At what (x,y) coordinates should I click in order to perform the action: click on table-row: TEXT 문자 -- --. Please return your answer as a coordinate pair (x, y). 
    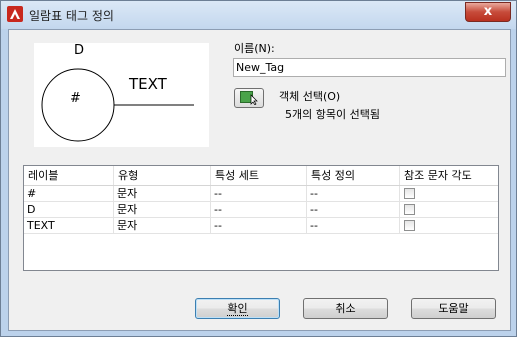
    Looking at the image, I should click on (261, 226).